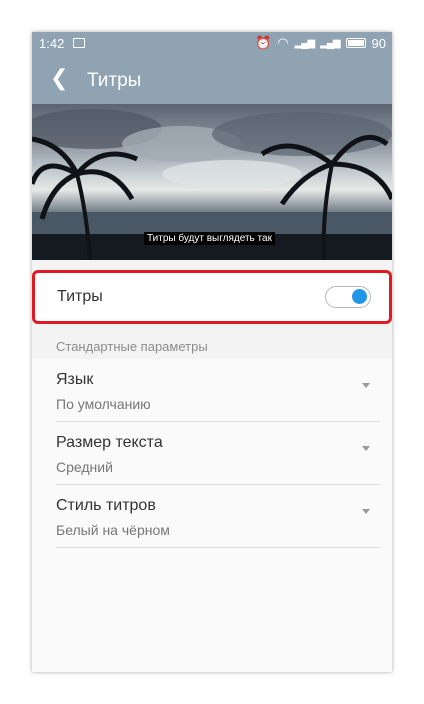 The image size is (424, 704). I want to click on image-notification-icon, so click(79, 43).